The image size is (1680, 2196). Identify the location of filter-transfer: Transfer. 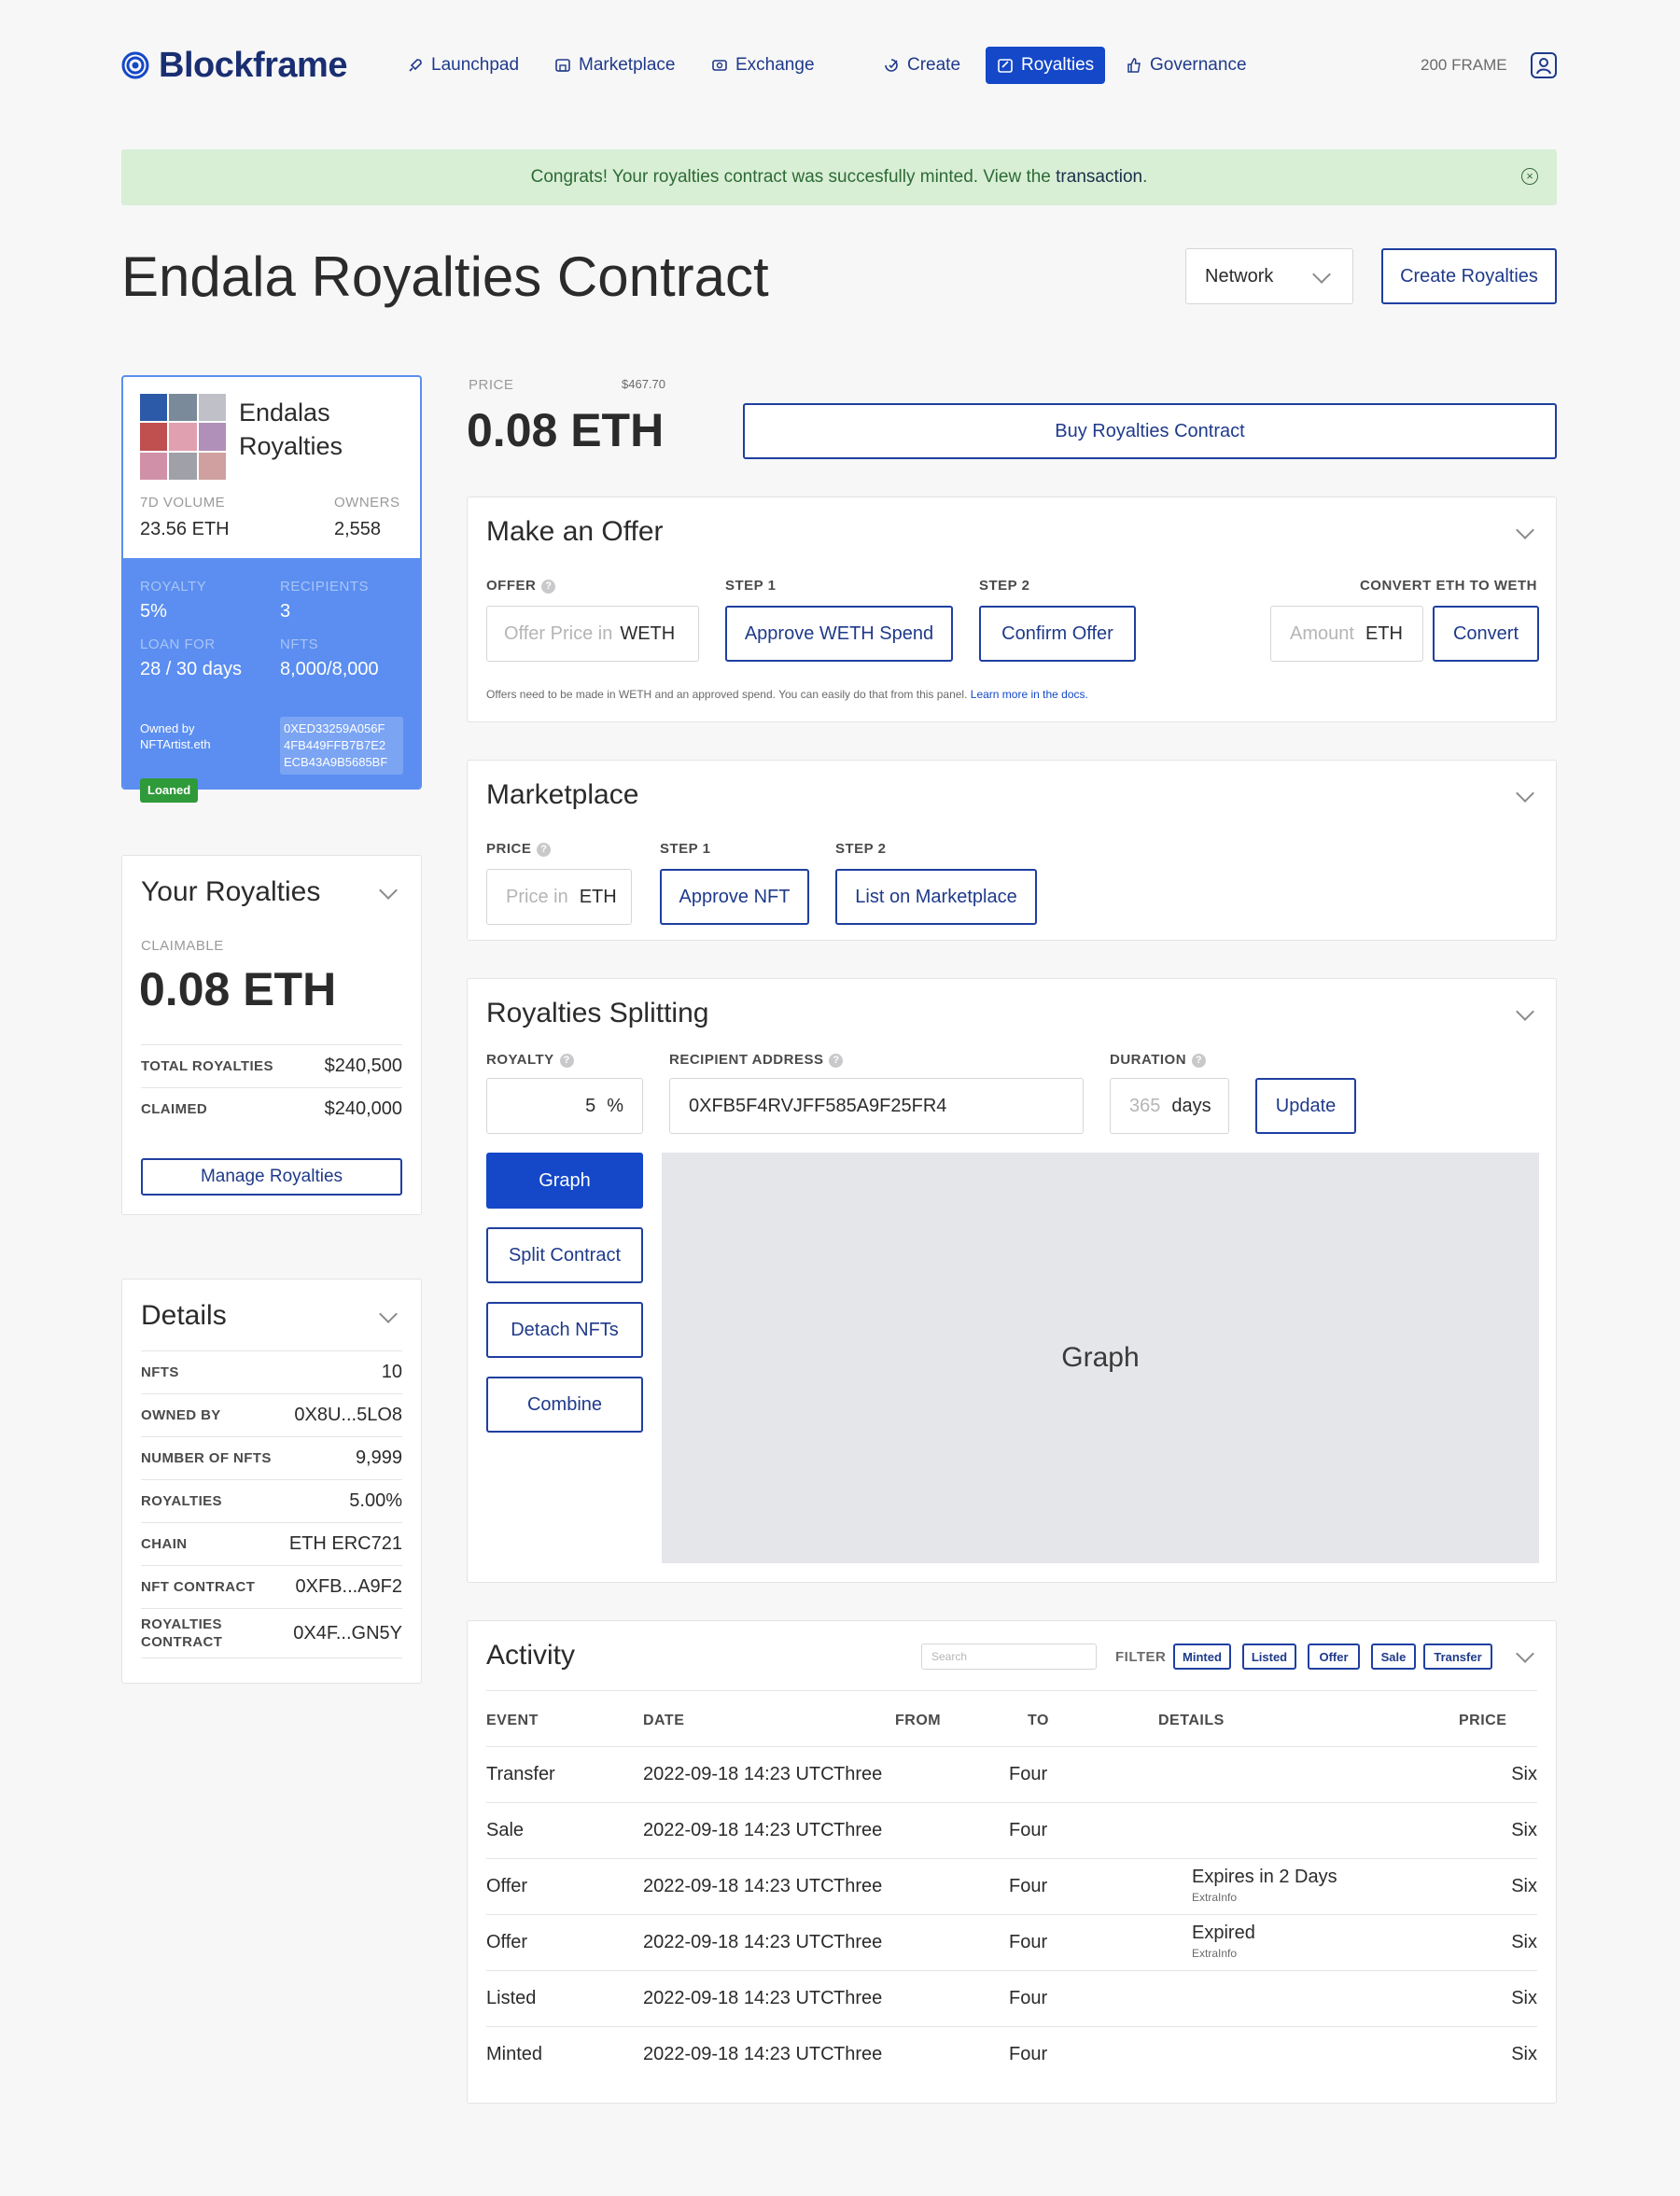
(1457, 1657).